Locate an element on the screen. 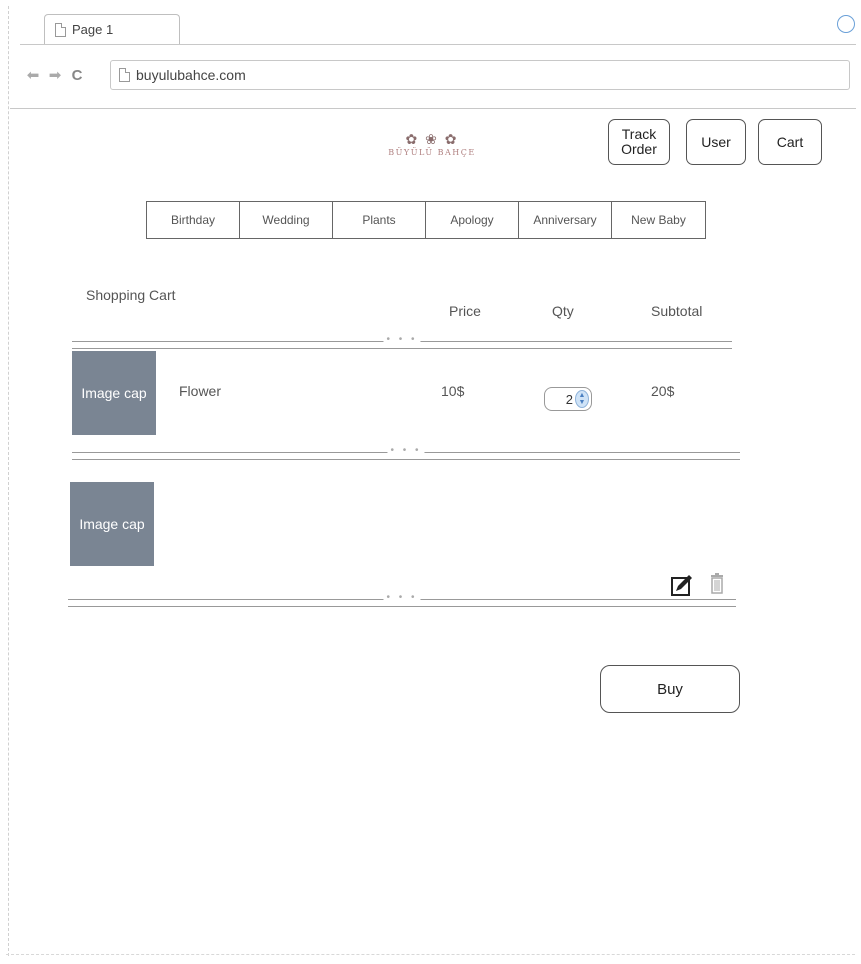 Image resolution: width=861 pixels, height=964 pixels. category-anniversary: Anniversary is located at coordinates (565, 220).